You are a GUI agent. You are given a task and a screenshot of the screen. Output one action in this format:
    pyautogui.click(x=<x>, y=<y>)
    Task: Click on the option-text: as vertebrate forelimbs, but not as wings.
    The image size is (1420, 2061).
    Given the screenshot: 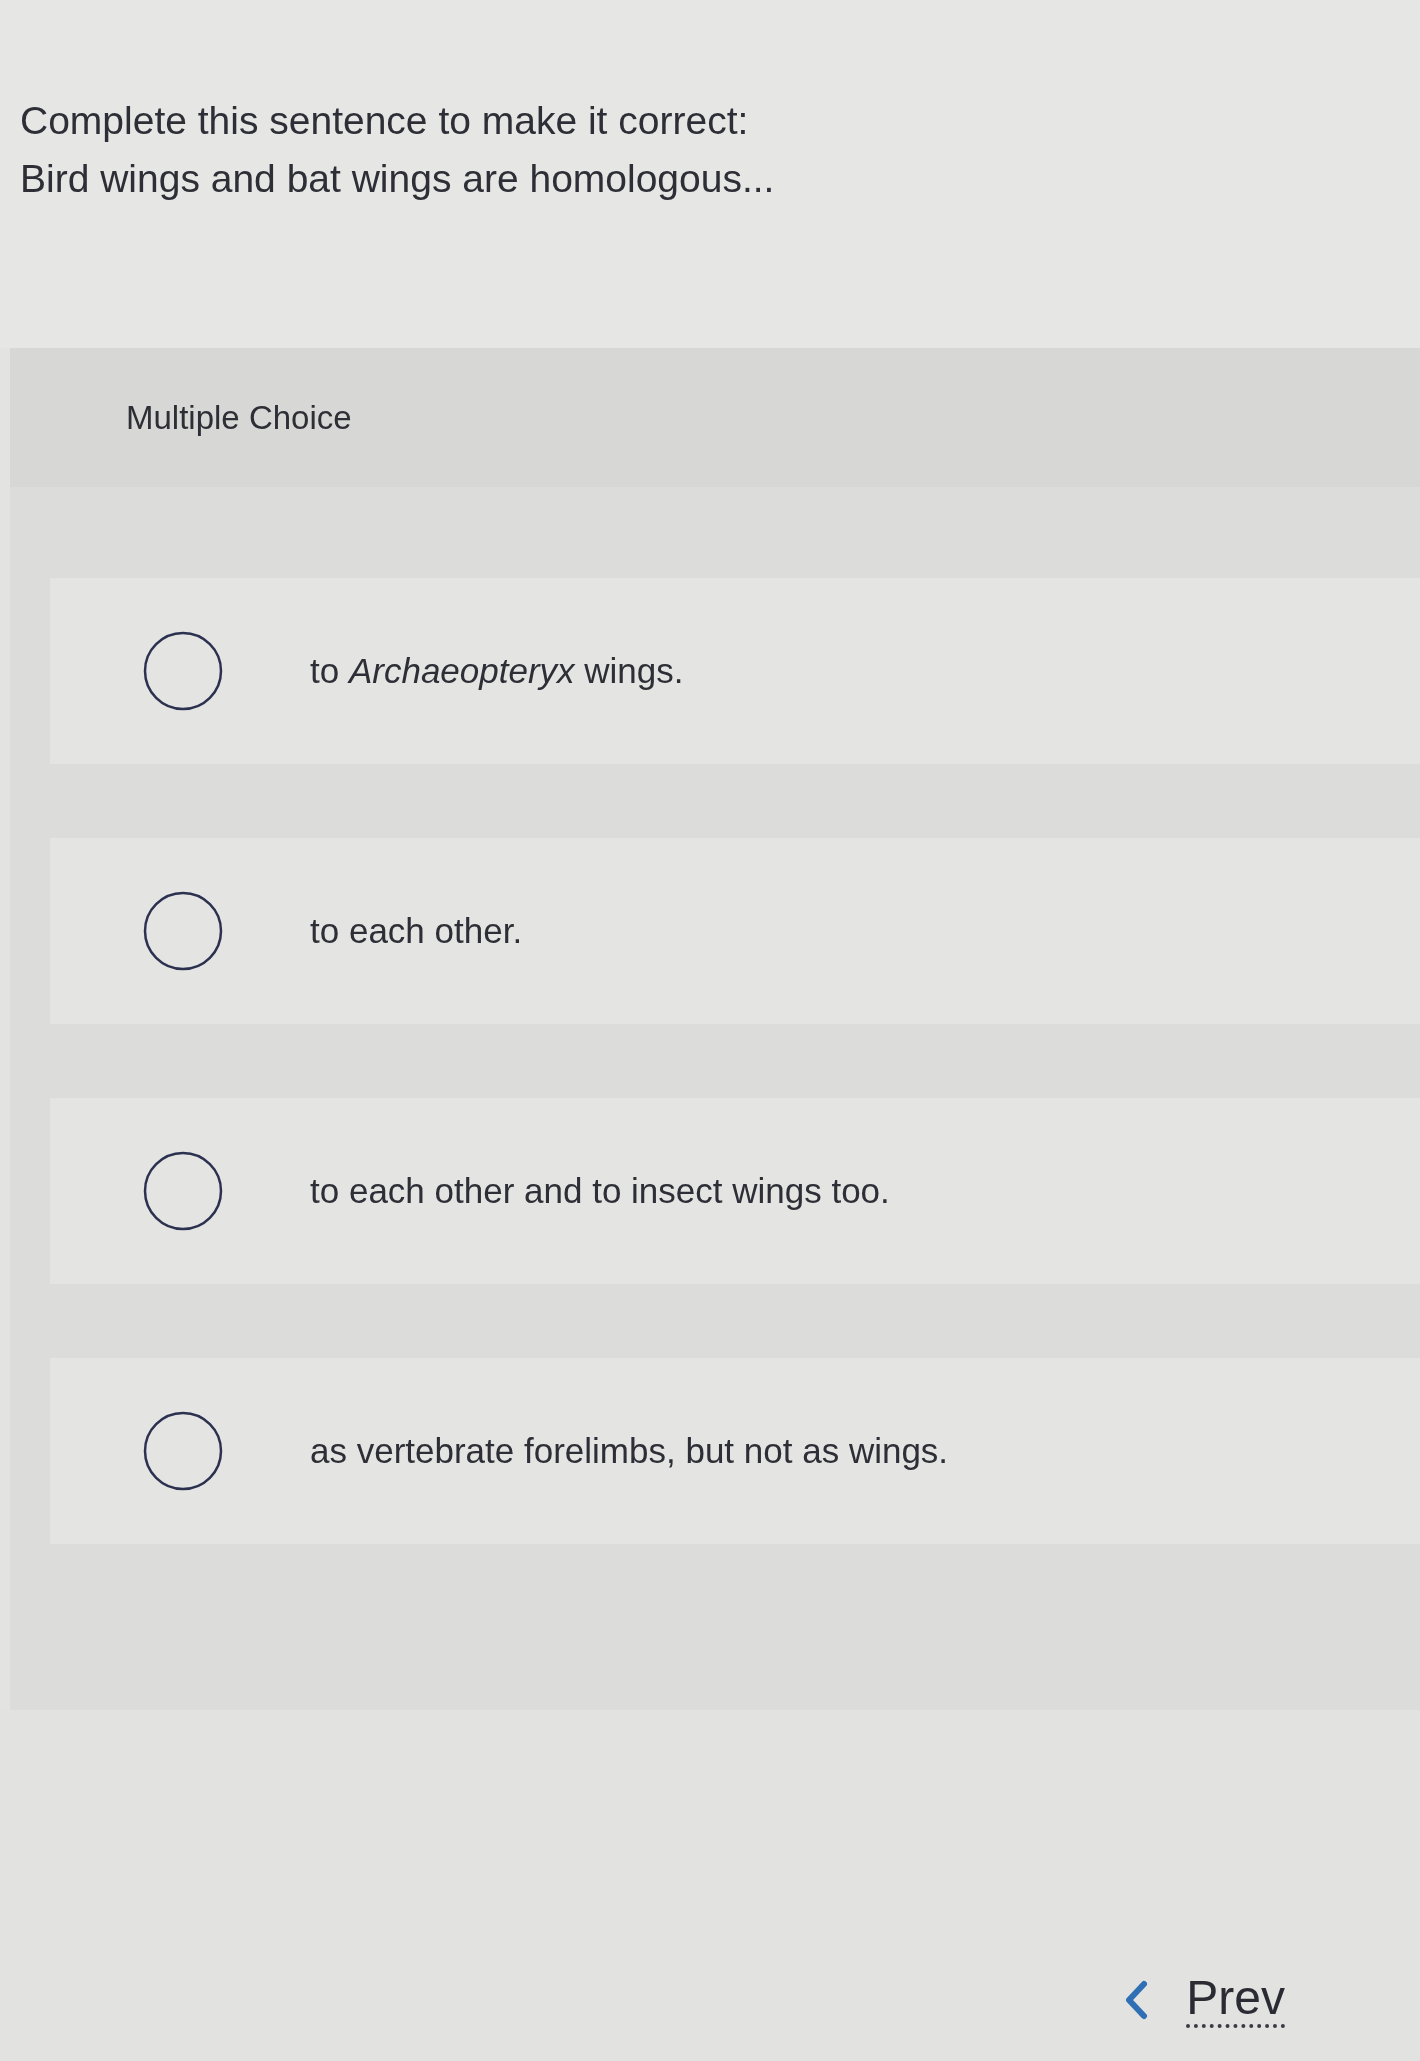 What is the action you would take?
    pyautogui.click(x=629, y=1451)
    